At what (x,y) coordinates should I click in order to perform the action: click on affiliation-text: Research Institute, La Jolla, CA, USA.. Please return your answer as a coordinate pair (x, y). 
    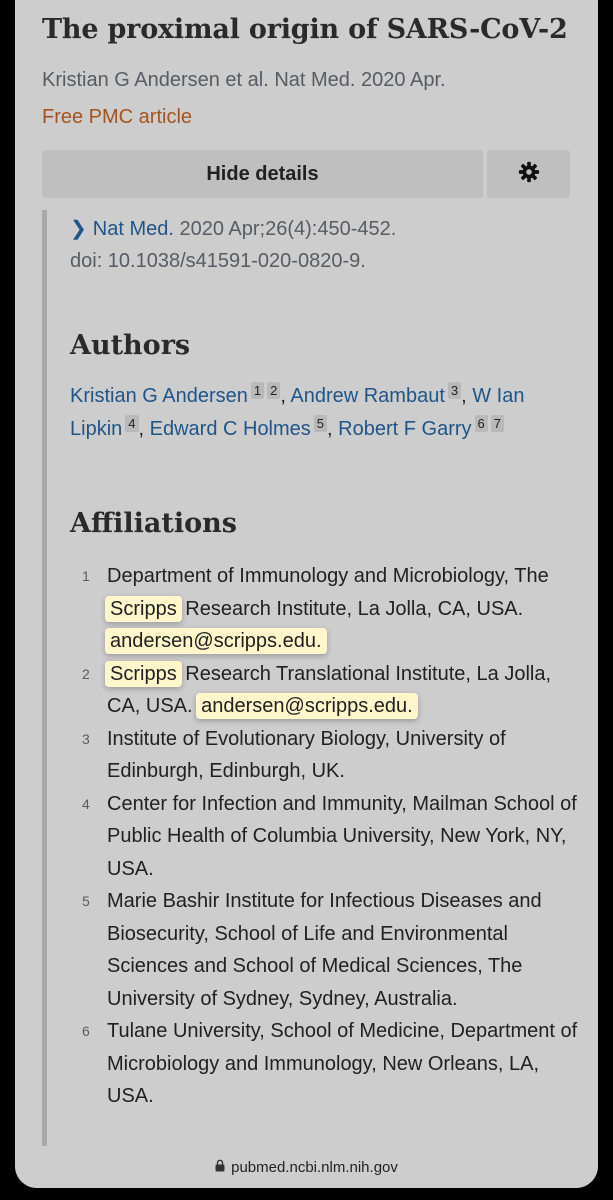
    Looking at the image, I should click on (351, 608).